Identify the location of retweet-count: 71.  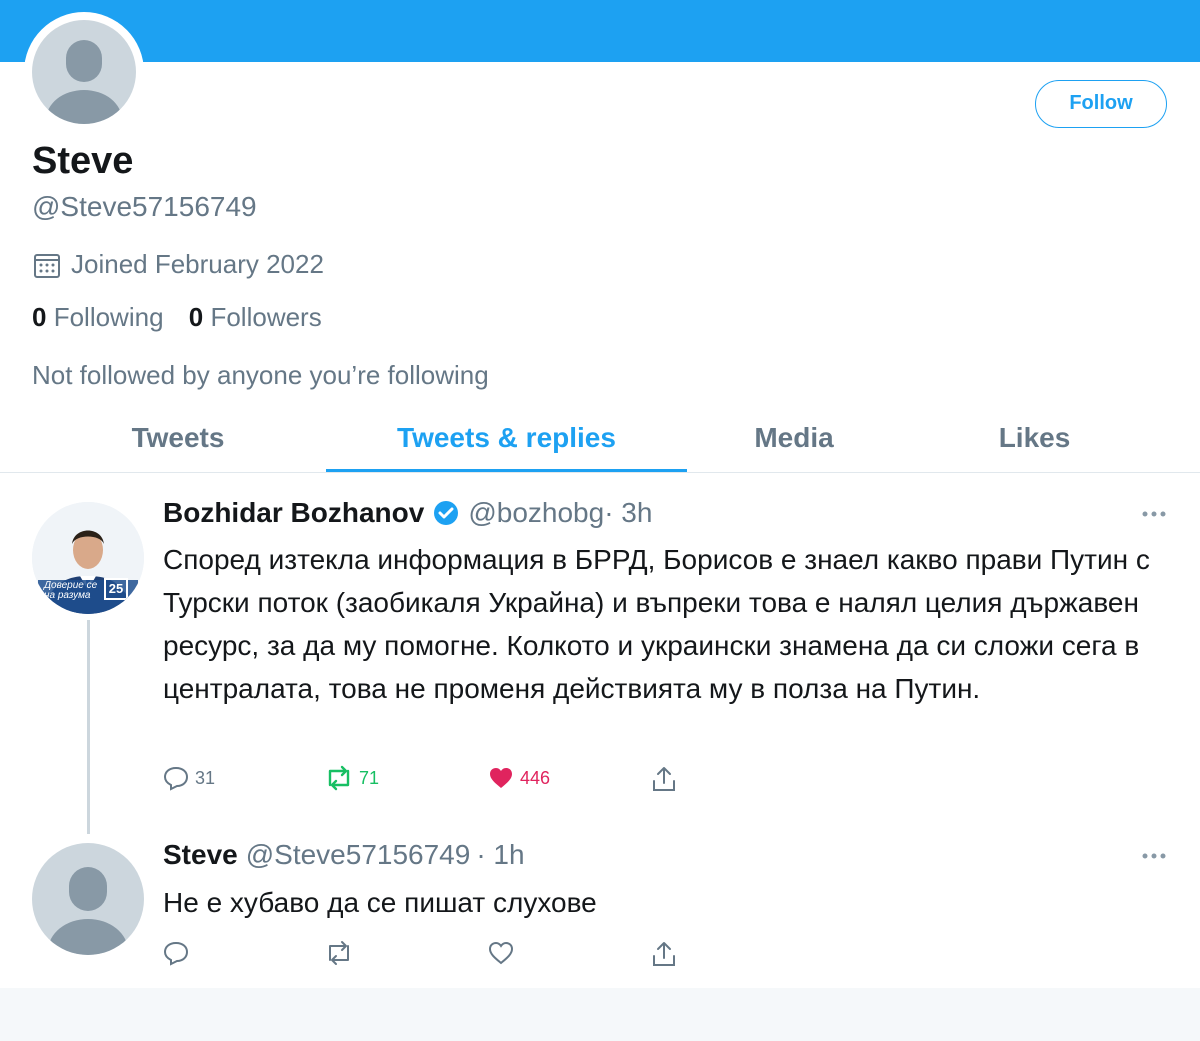
(369, 777).